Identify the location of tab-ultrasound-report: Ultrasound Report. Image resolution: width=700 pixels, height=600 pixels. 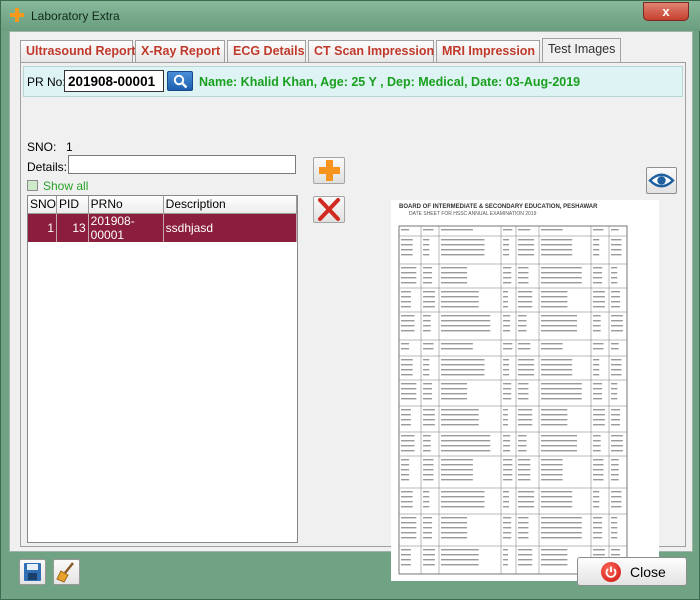
(78, 51).